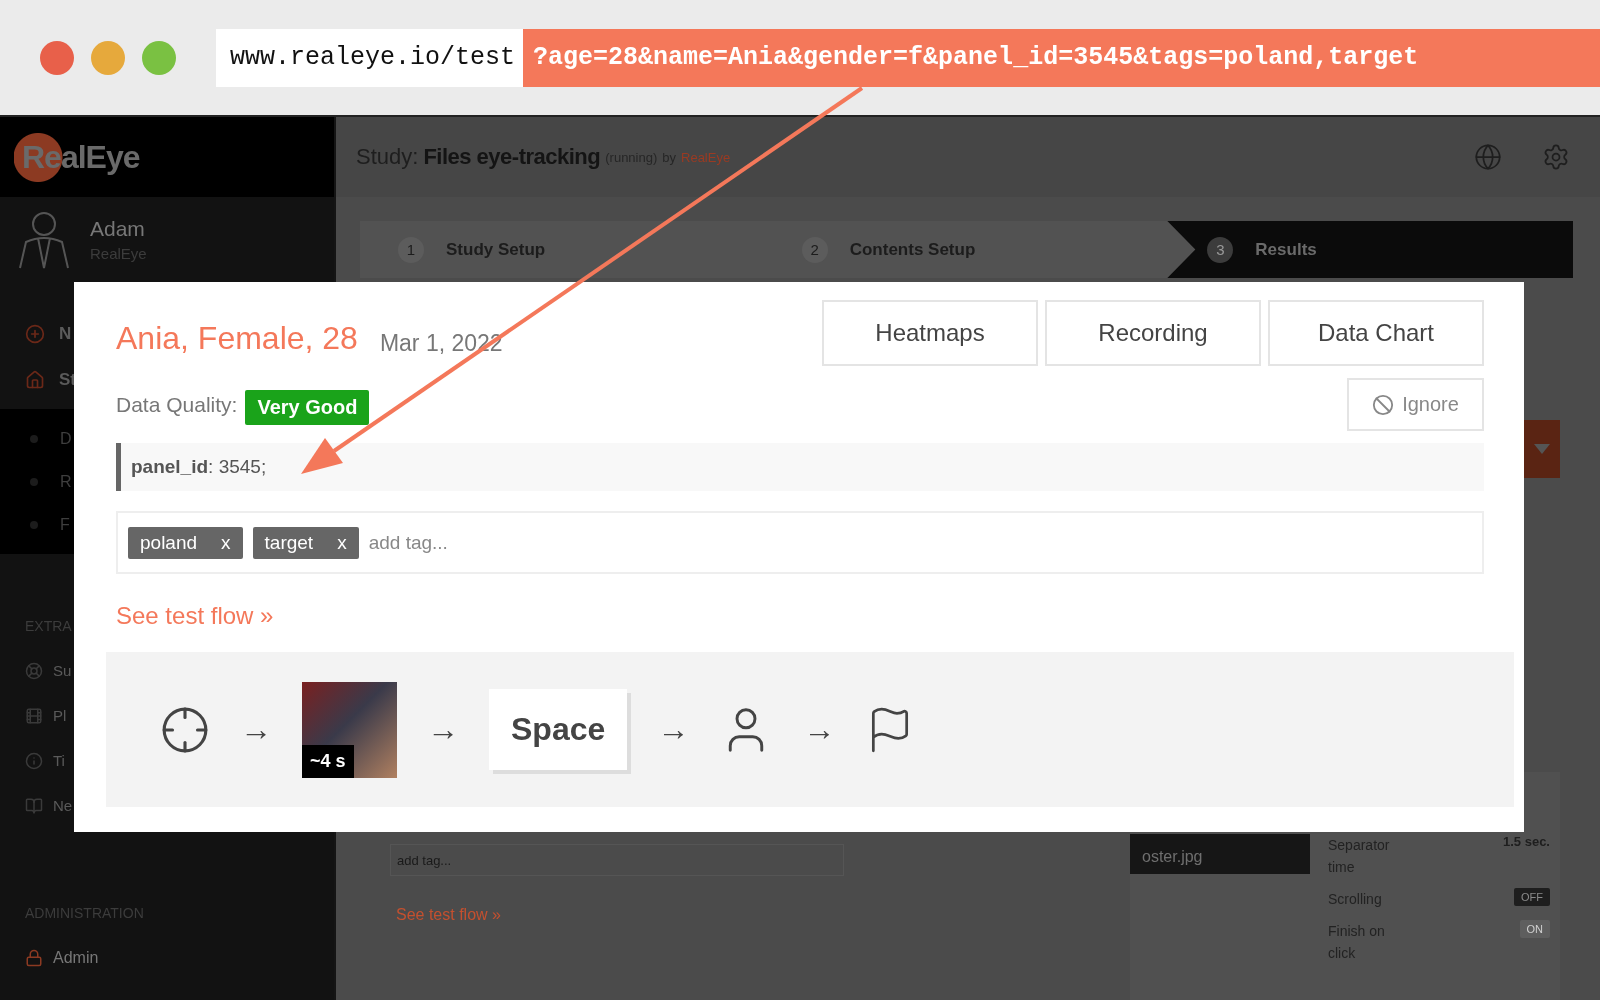 Image resolution: width=1600 pixels, height=1000 pixels. I want to click on minimize-dot-icon, so click(108, 57).